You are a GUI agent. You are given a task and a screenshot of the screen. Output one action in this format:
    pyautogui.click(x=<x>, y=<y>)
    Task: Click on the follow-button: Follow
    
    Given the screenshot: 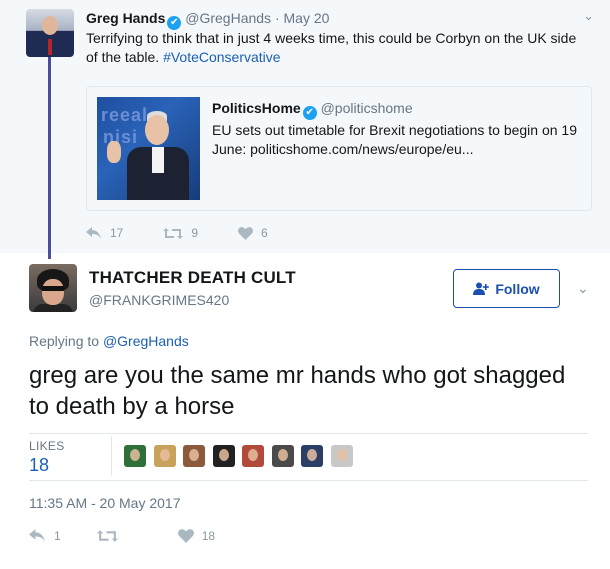 What is the action you would take?
    pyautogui.click(x=506, y=288)
    